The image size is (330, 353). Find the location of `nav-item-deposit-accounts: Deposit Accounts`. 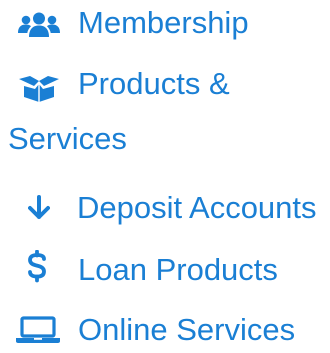

nav-item-deposit-accounts: Deposit Accounts is located at coordinates (165, 206).